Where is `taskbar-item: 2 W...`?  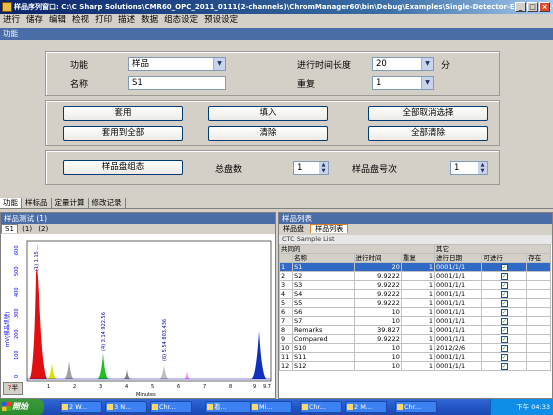 taskbar-item: 2 W... is located at coordinates (81, 407).